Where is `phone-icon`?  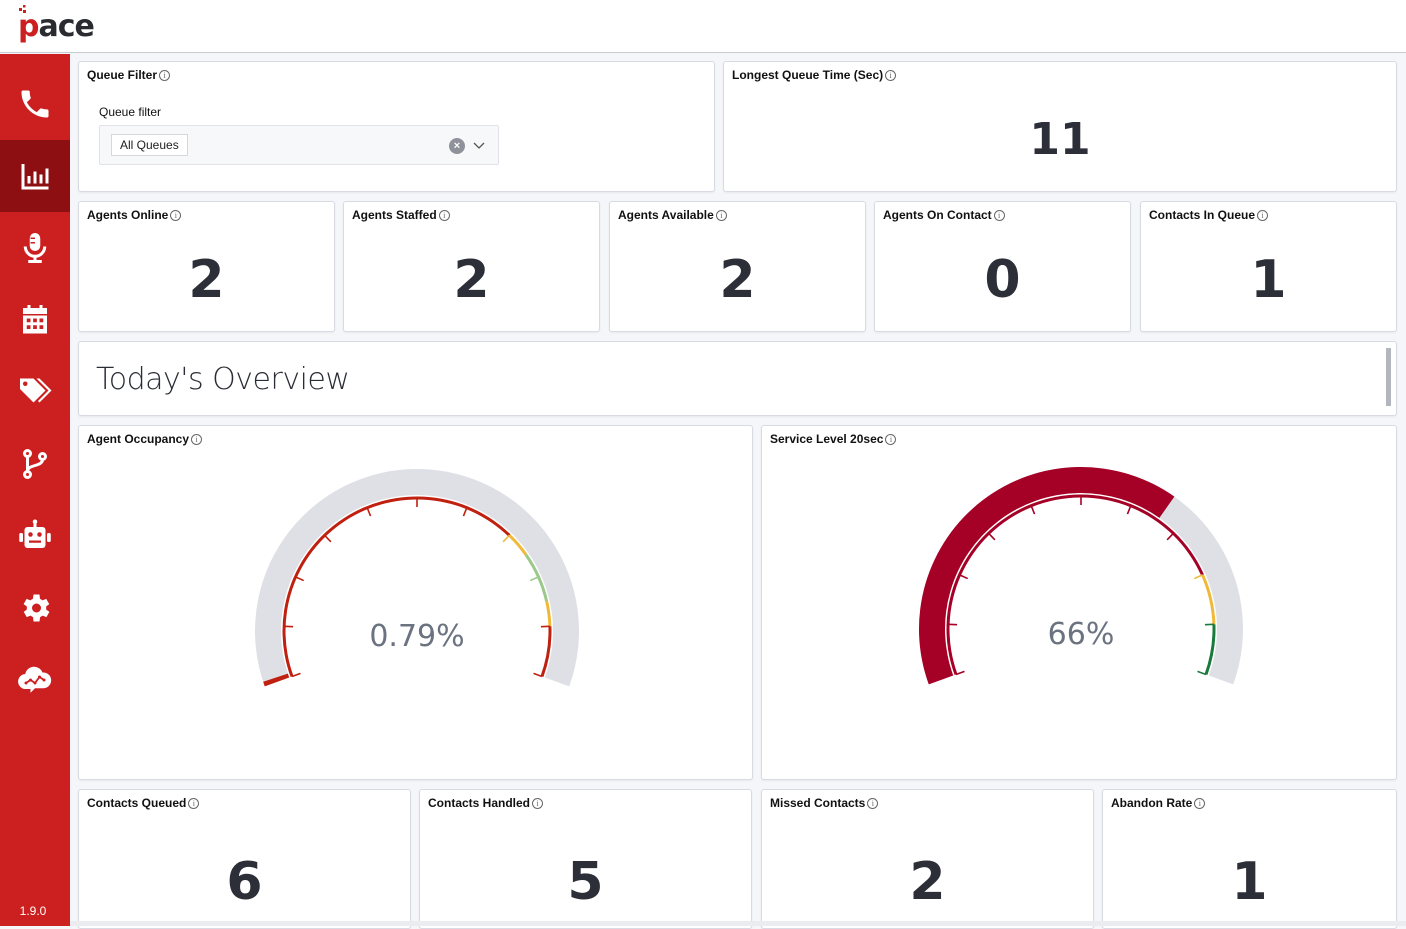 phone-icon is located at coordinates (35, 104).